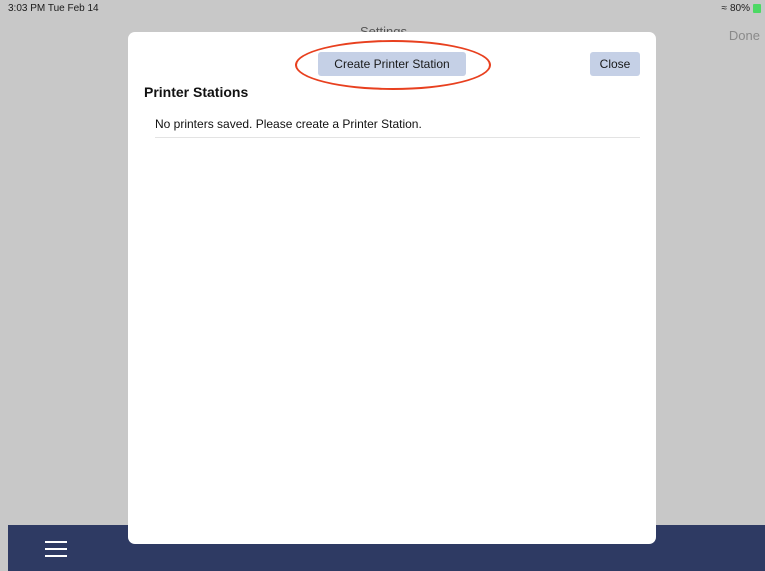  What do you see at coordinates (382, 8) in the screenshot?
I see `status-bar: 3:03 PM Tue Feb 14 ≈ 80%` at bounding box center [382, 8].